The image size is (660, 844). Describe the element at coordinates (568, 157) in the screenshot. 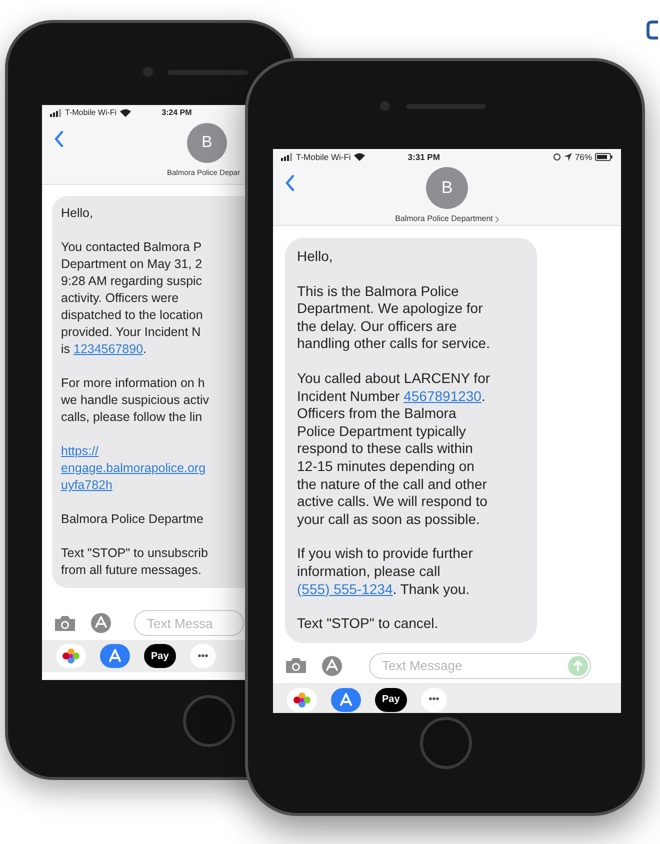

I see `location-icon` at that location.